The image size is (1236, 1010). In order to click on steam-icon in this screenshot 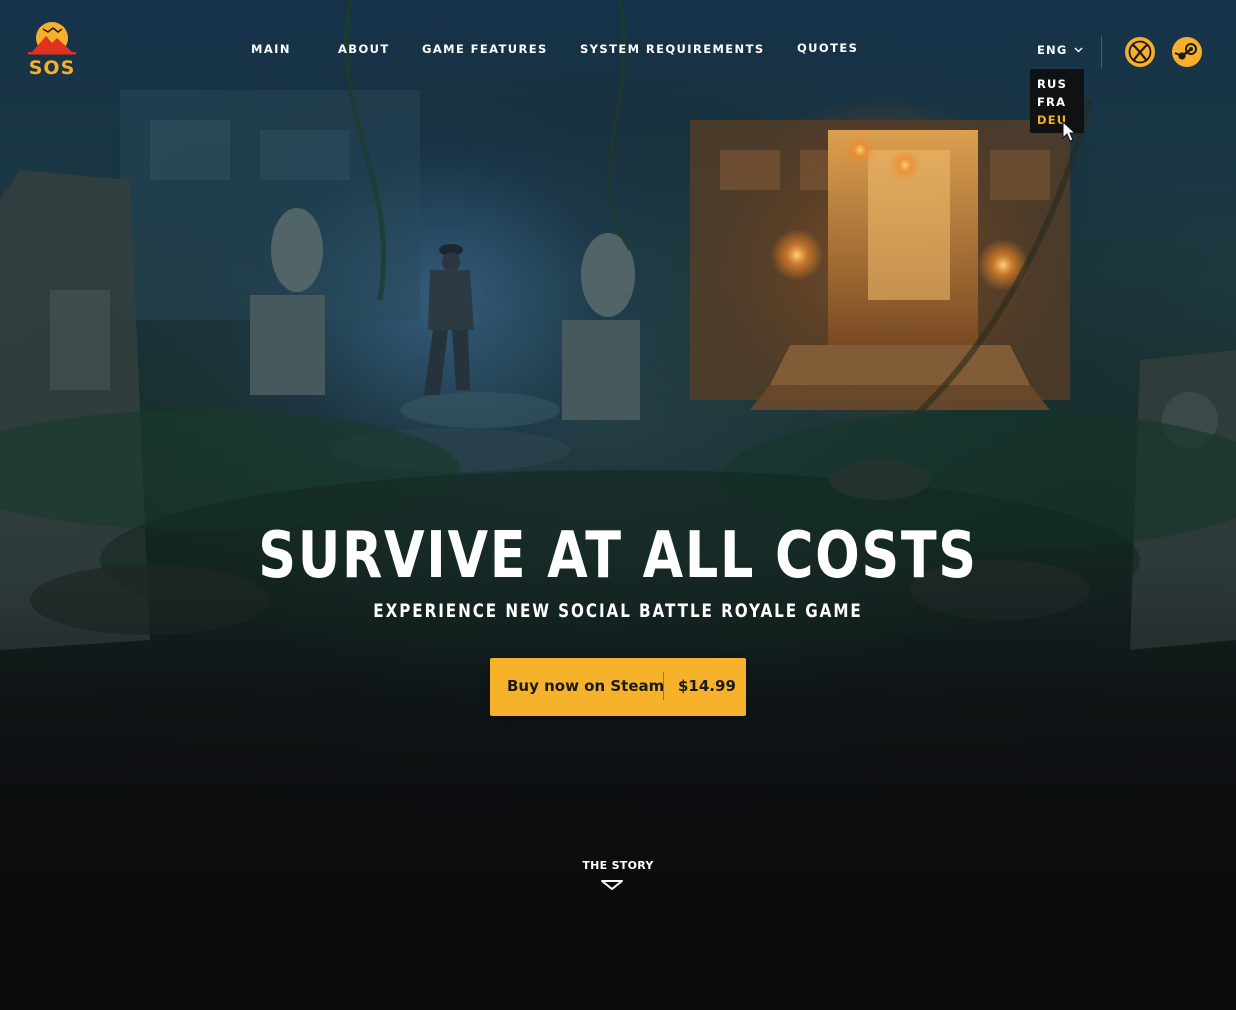, I will do `click(1185, 51)`.